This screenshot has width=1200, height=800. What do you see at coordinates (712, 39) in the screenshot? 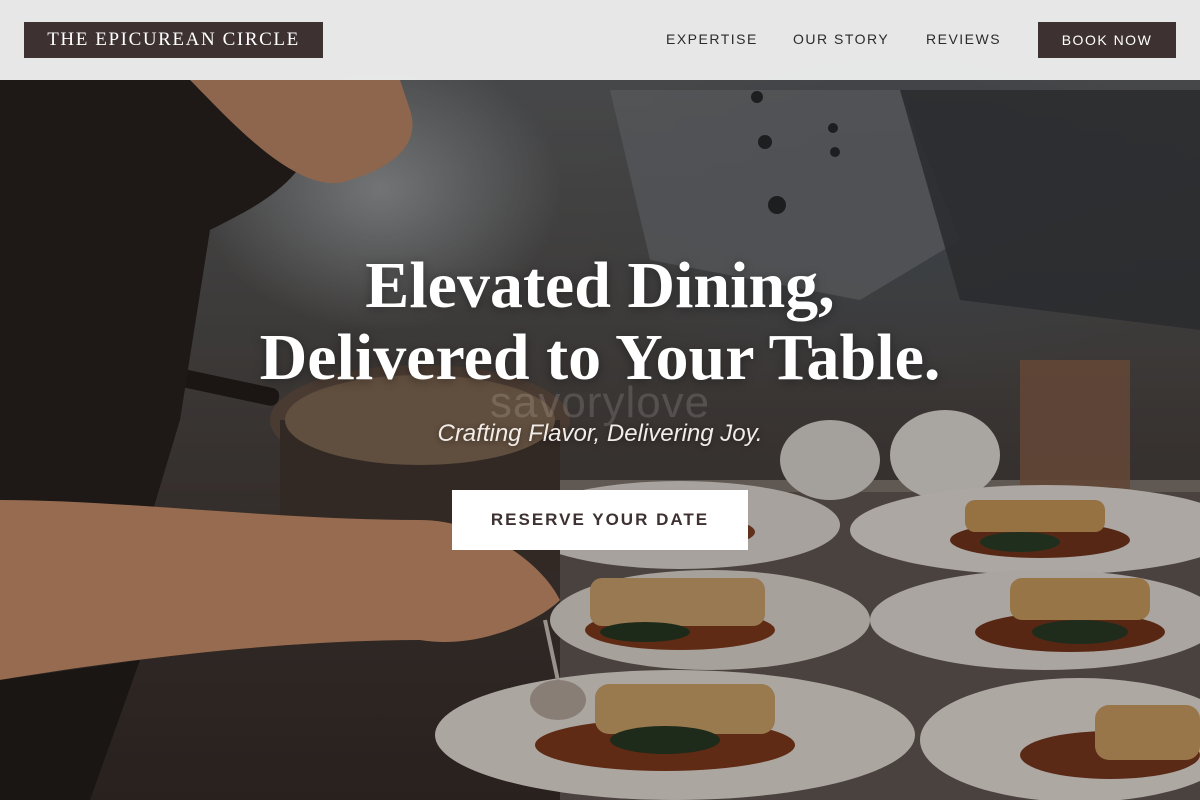
I see `nav-link-expertise: EXPERTISE` at bounding box center [712, 39].